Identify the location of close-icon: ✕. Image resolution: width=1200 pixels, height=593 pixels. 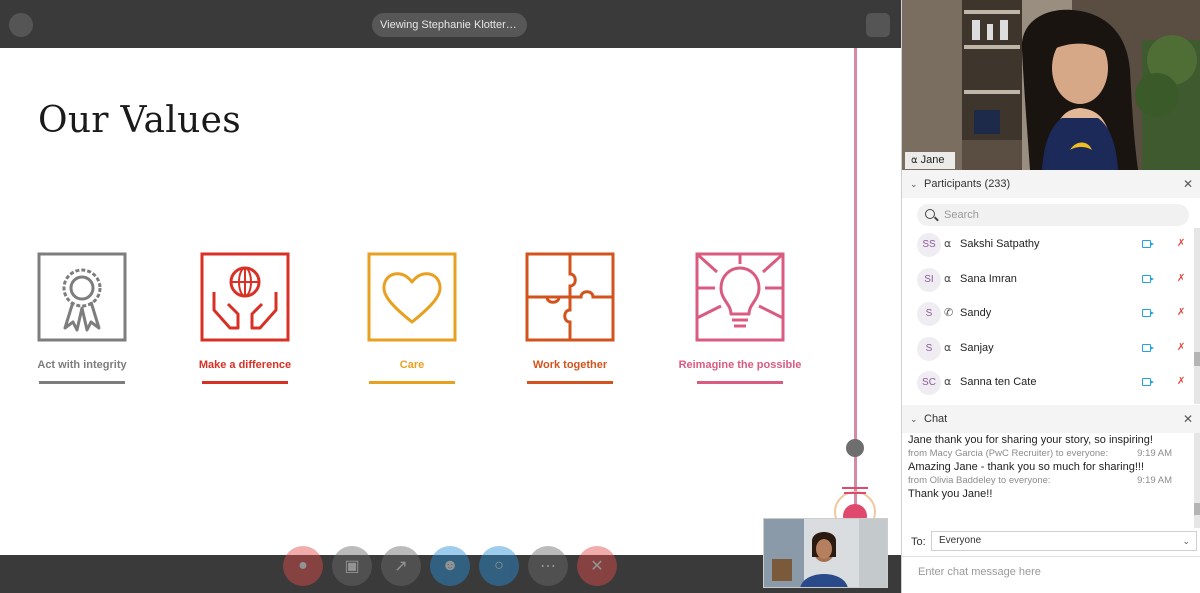
(597, 566).